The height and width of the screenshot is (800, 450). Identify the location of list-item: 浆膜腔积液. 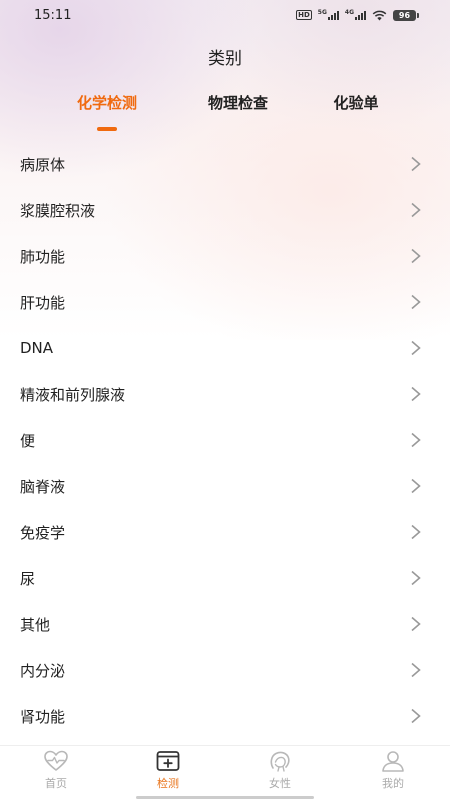
(225, 210).